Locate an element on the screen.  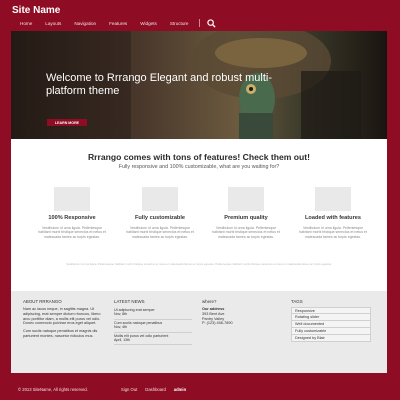
news-title: LATEST NEWS is located at coordinates (129, 301).